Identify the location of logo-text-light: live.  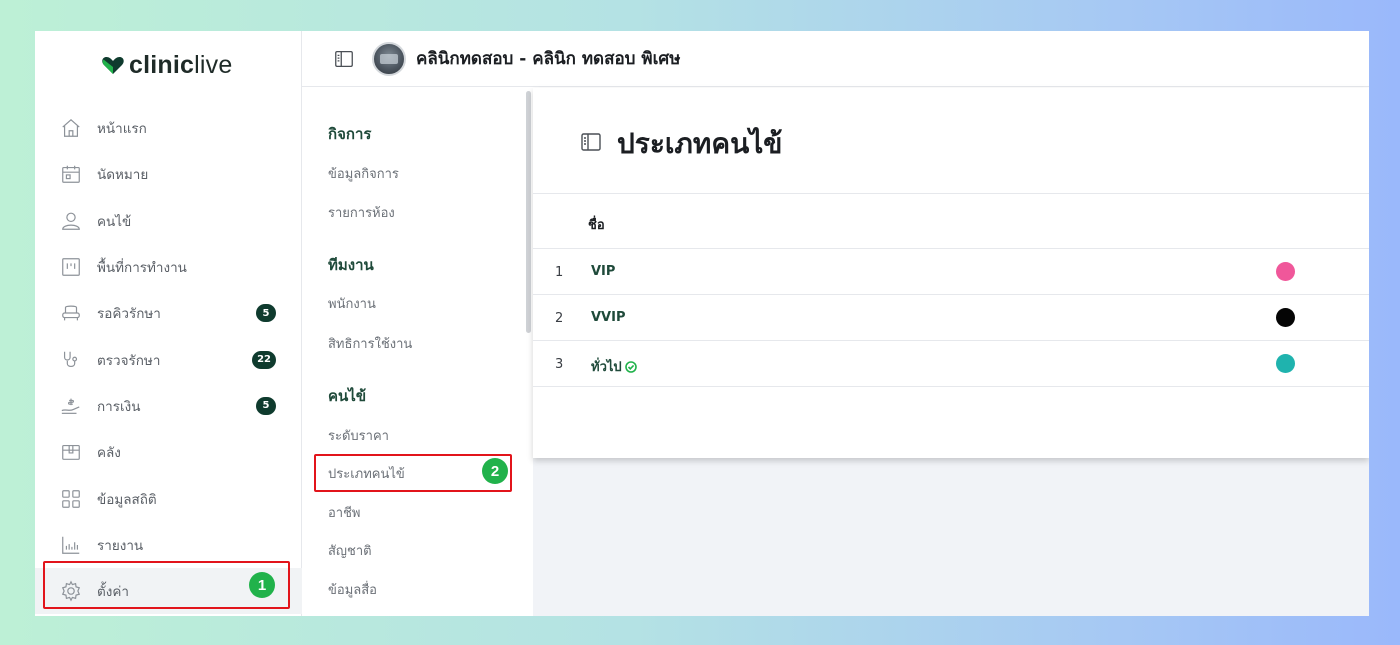
(213, 64).